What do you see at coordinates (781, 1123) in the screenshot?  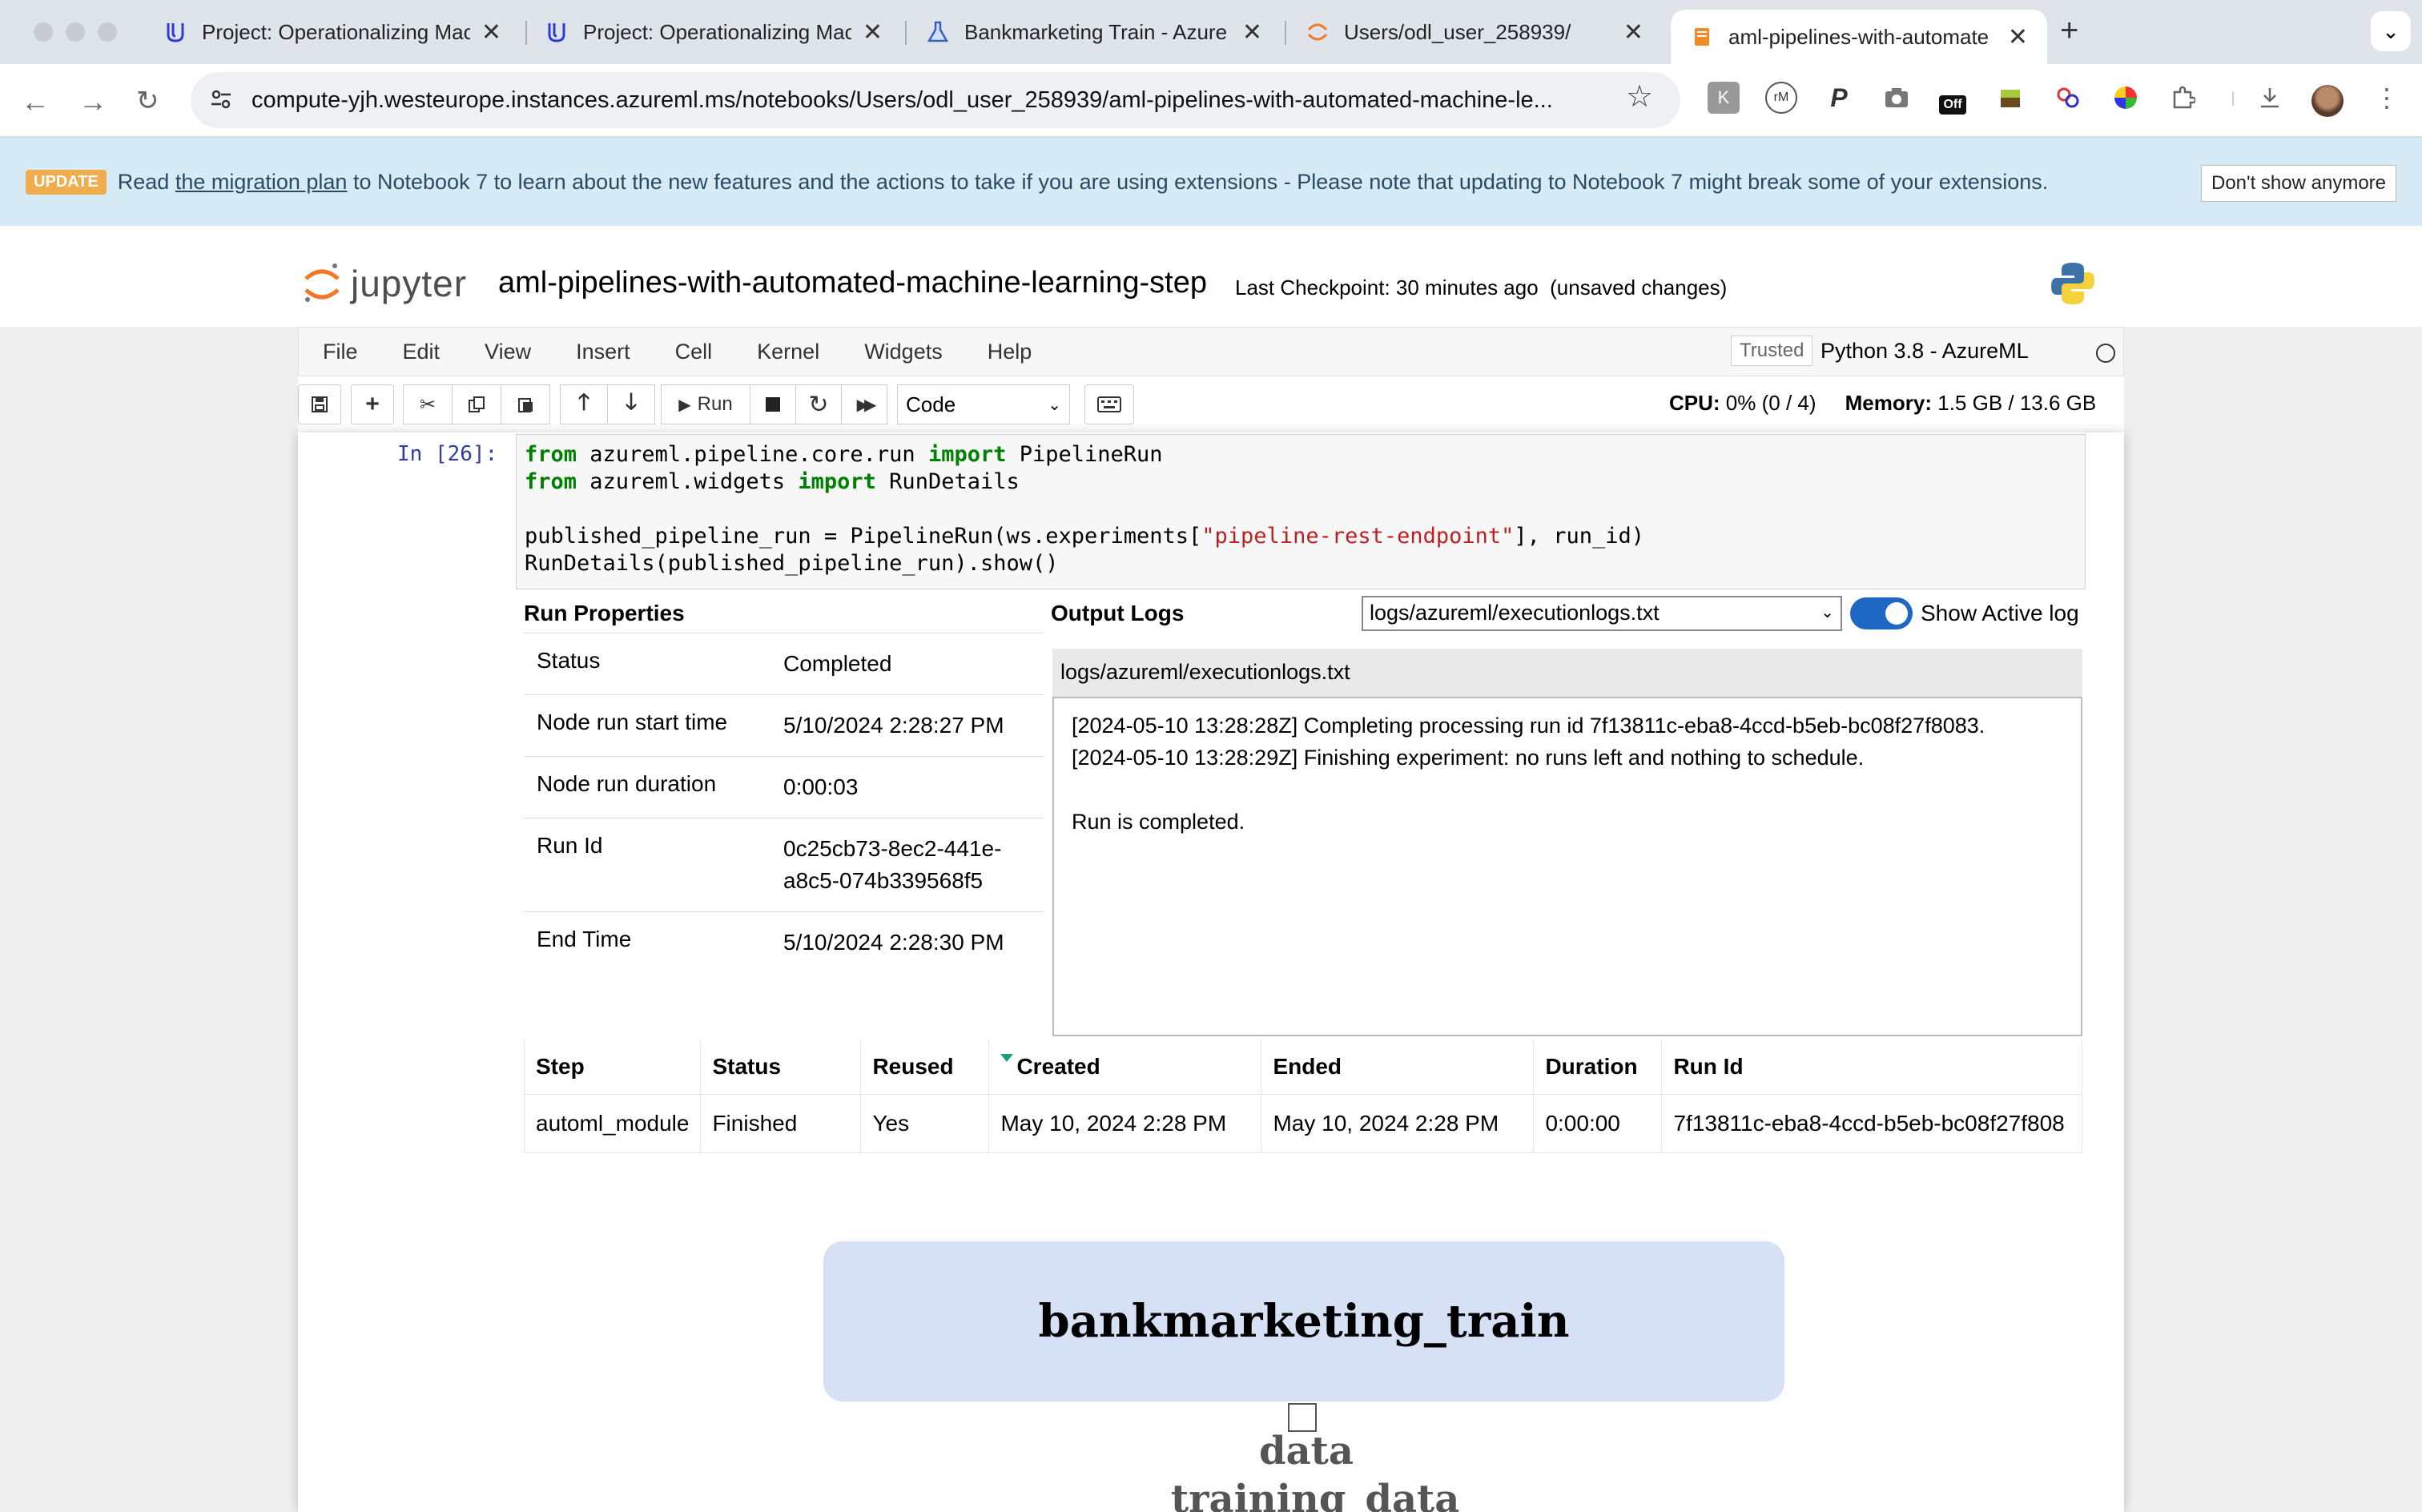 I see `table-cell: Finished` at bounding box center [781, 1123].